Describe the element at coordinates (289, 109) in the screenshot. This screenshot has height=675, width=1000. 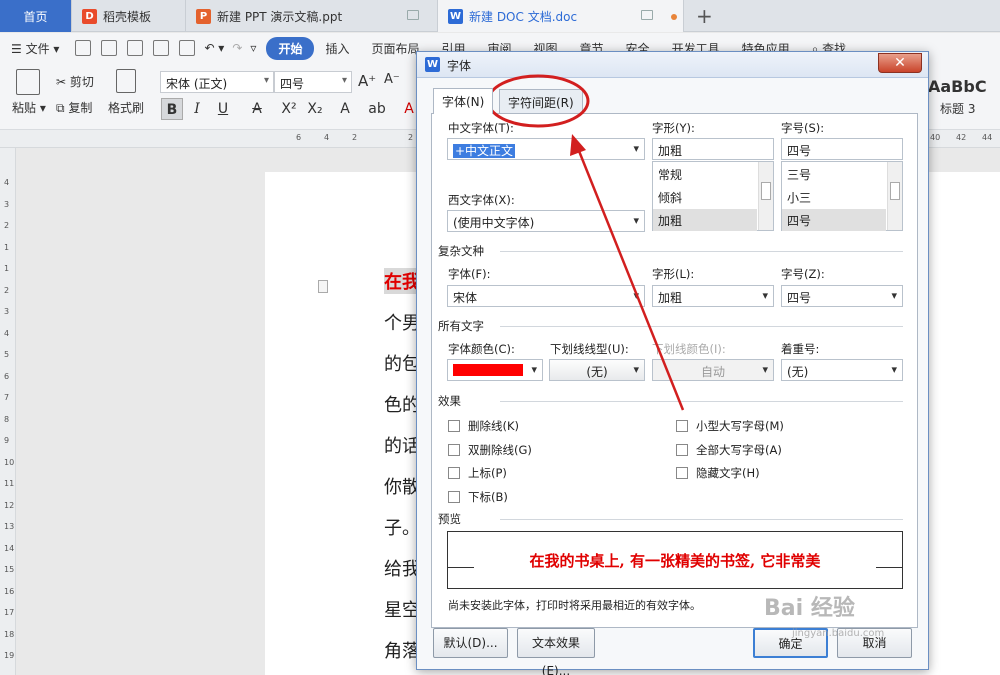
I see `superscript-icon: X²` at that location.